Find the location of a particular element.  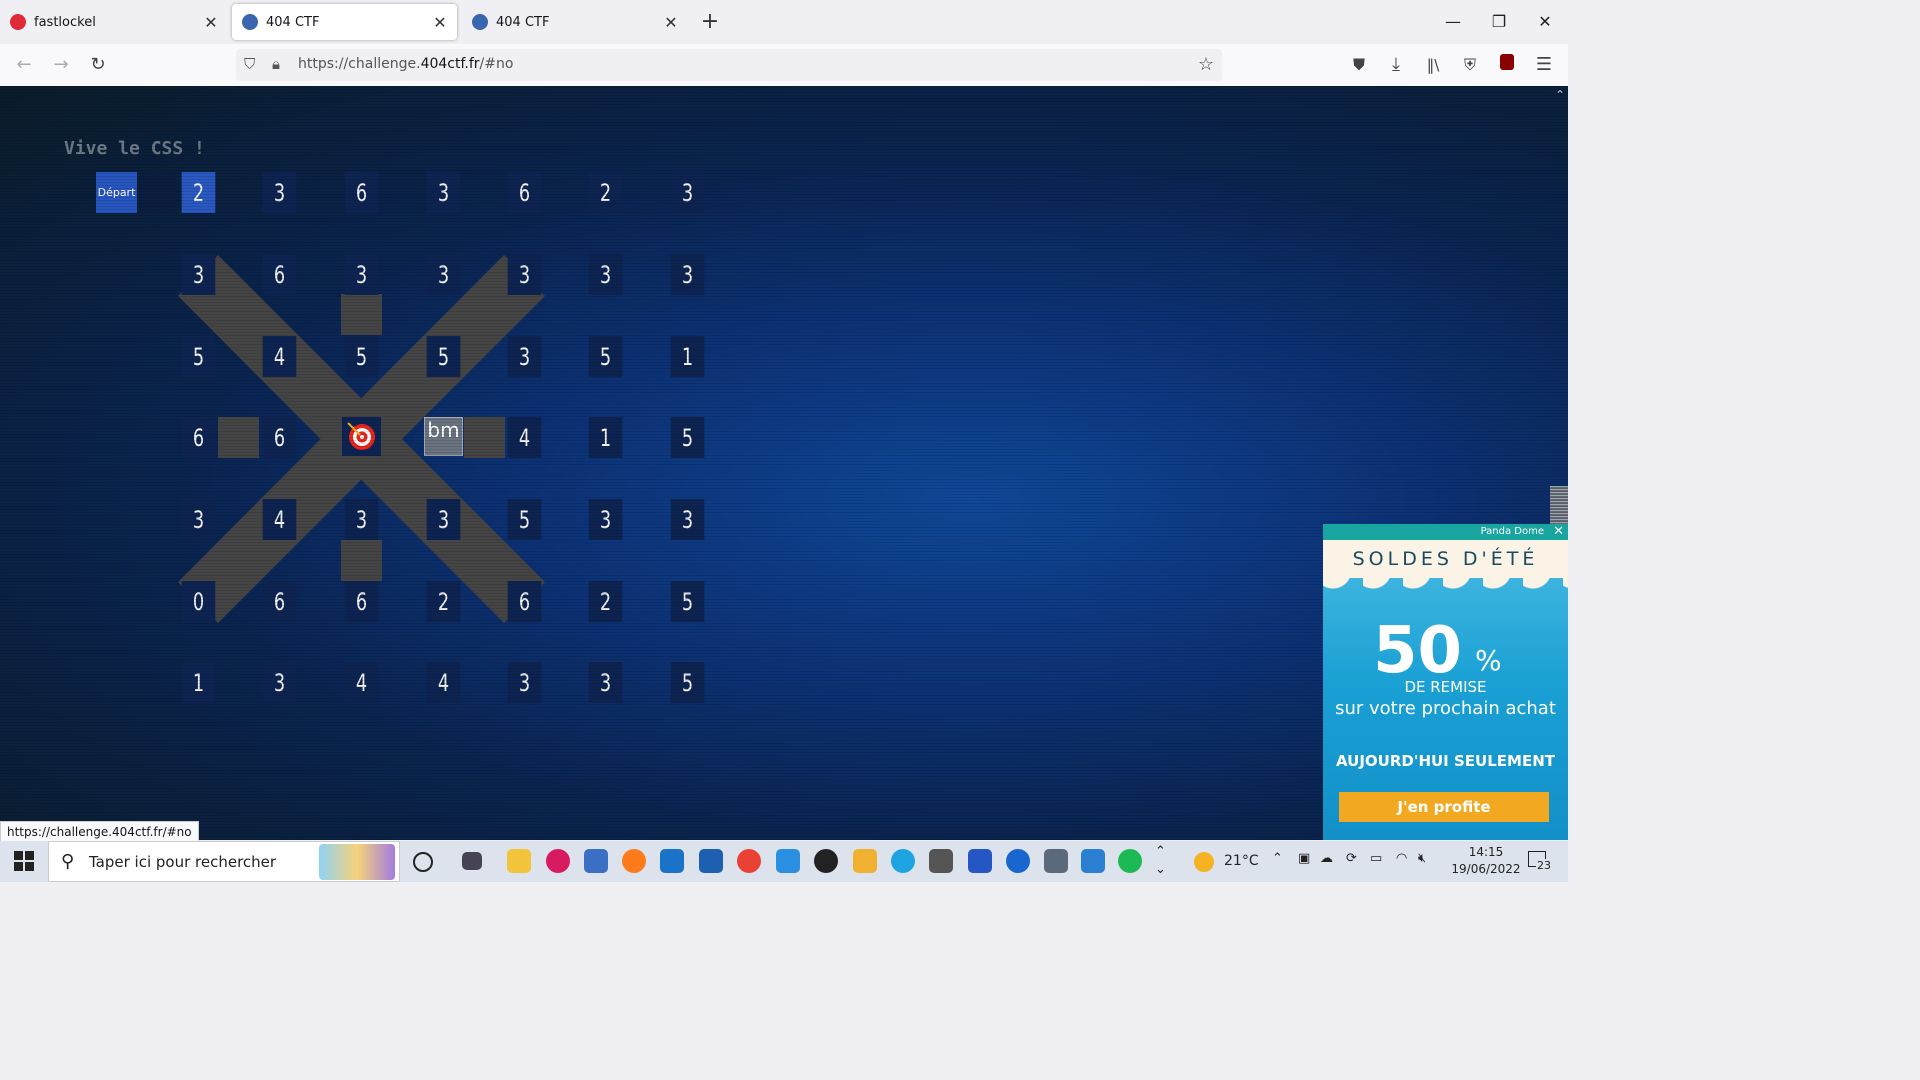

notification-center-icon: 23 is located at coordinates (1540, 861).